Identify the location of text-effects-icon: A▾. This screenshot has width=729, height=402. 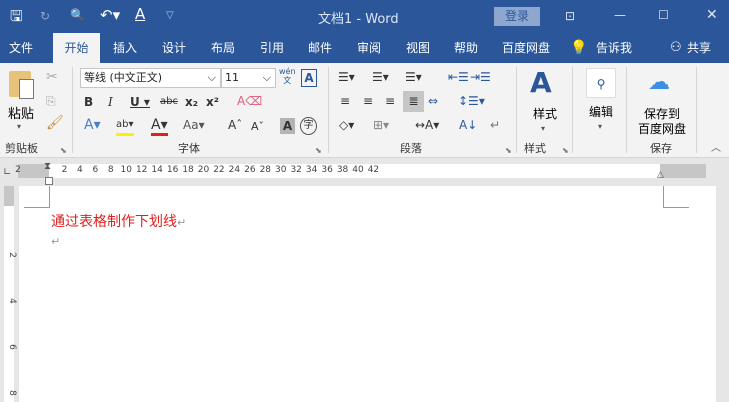
(92, 125).